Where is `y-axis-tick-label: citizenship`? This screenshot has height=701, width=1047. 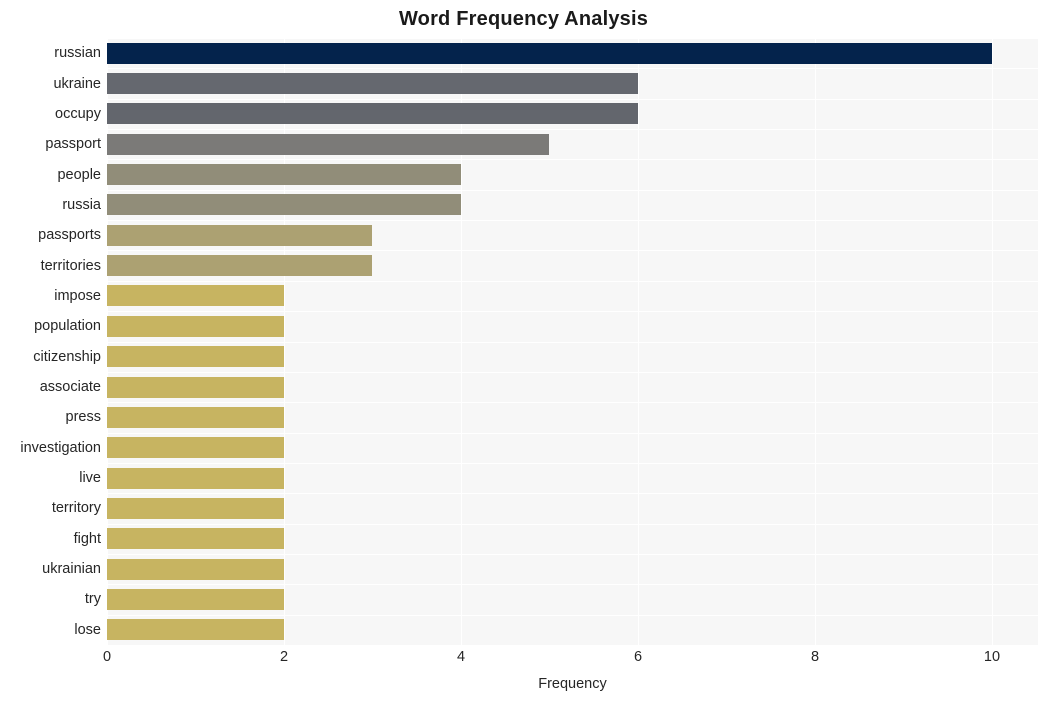
y-axis-tick-label: citizenship is located at coordinates (67, 356).